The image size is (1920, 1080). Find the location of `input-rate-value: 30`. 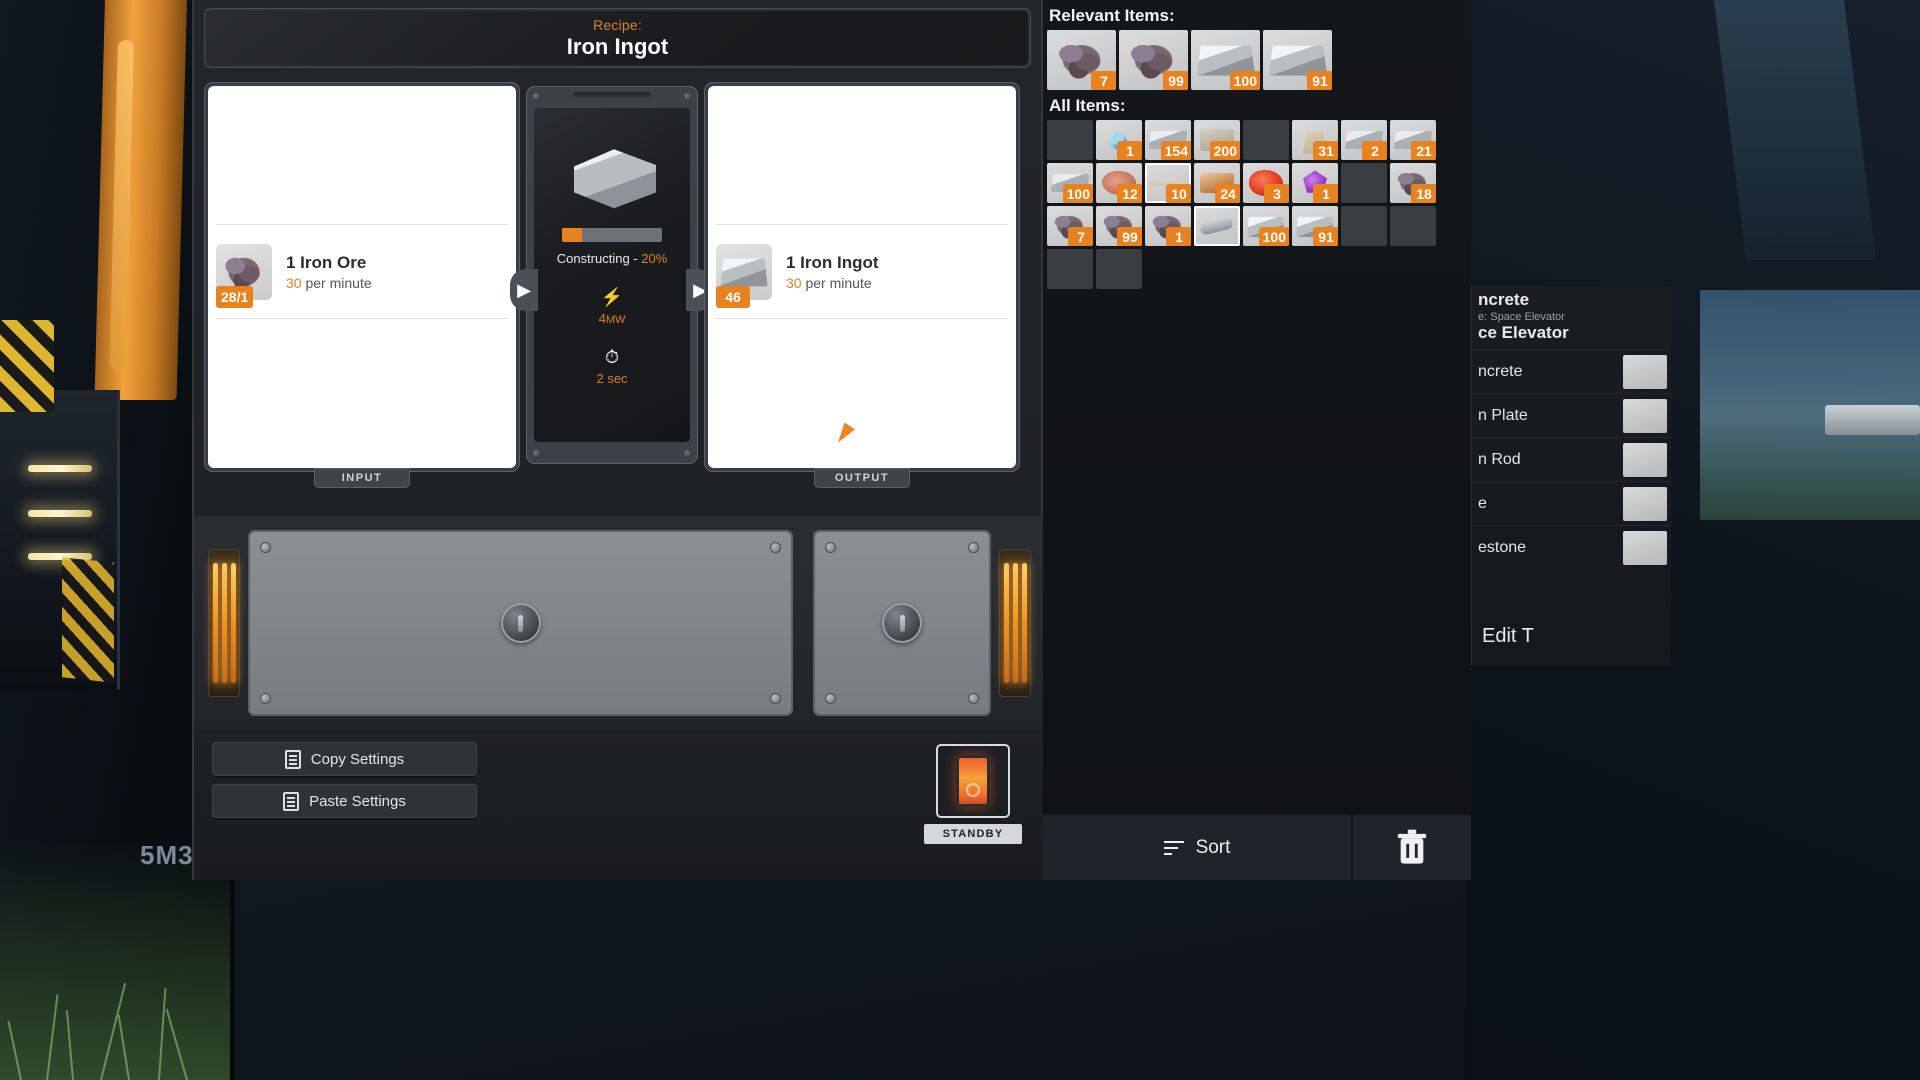

input-rate-value: 30 is located at coordinates (294, 283).